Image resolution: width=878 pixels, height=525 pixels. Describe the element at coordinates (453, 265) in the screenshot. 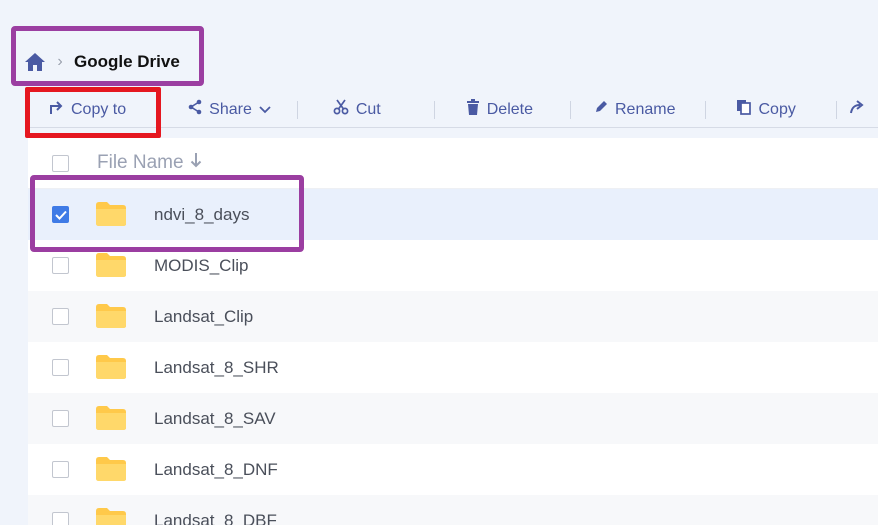

I see `file-row: MODIS_Clip` at that location.